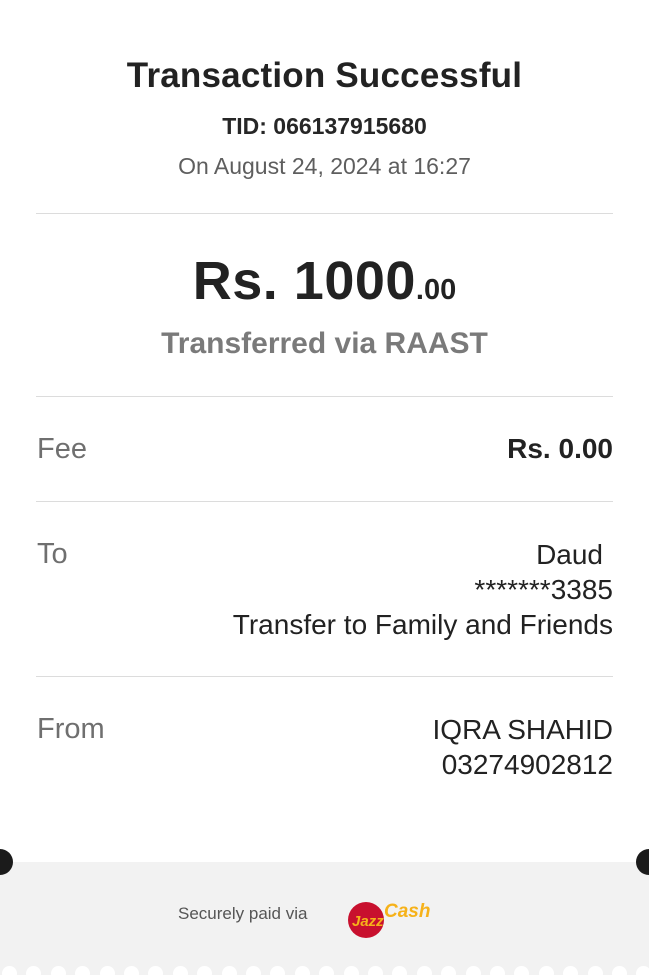 The image size is (649, 975). Describe the element at coordinates (436, 290) in the screenshot. I see `amount-cents: .00` at that location.